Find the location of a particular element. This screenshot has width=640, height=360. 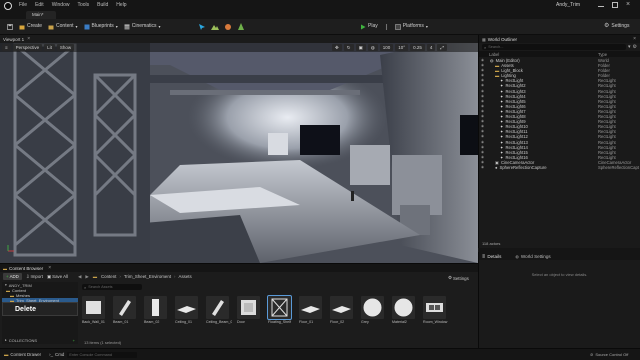

visibility-eye-icon: ◉ is located at coordinates (482, 167).